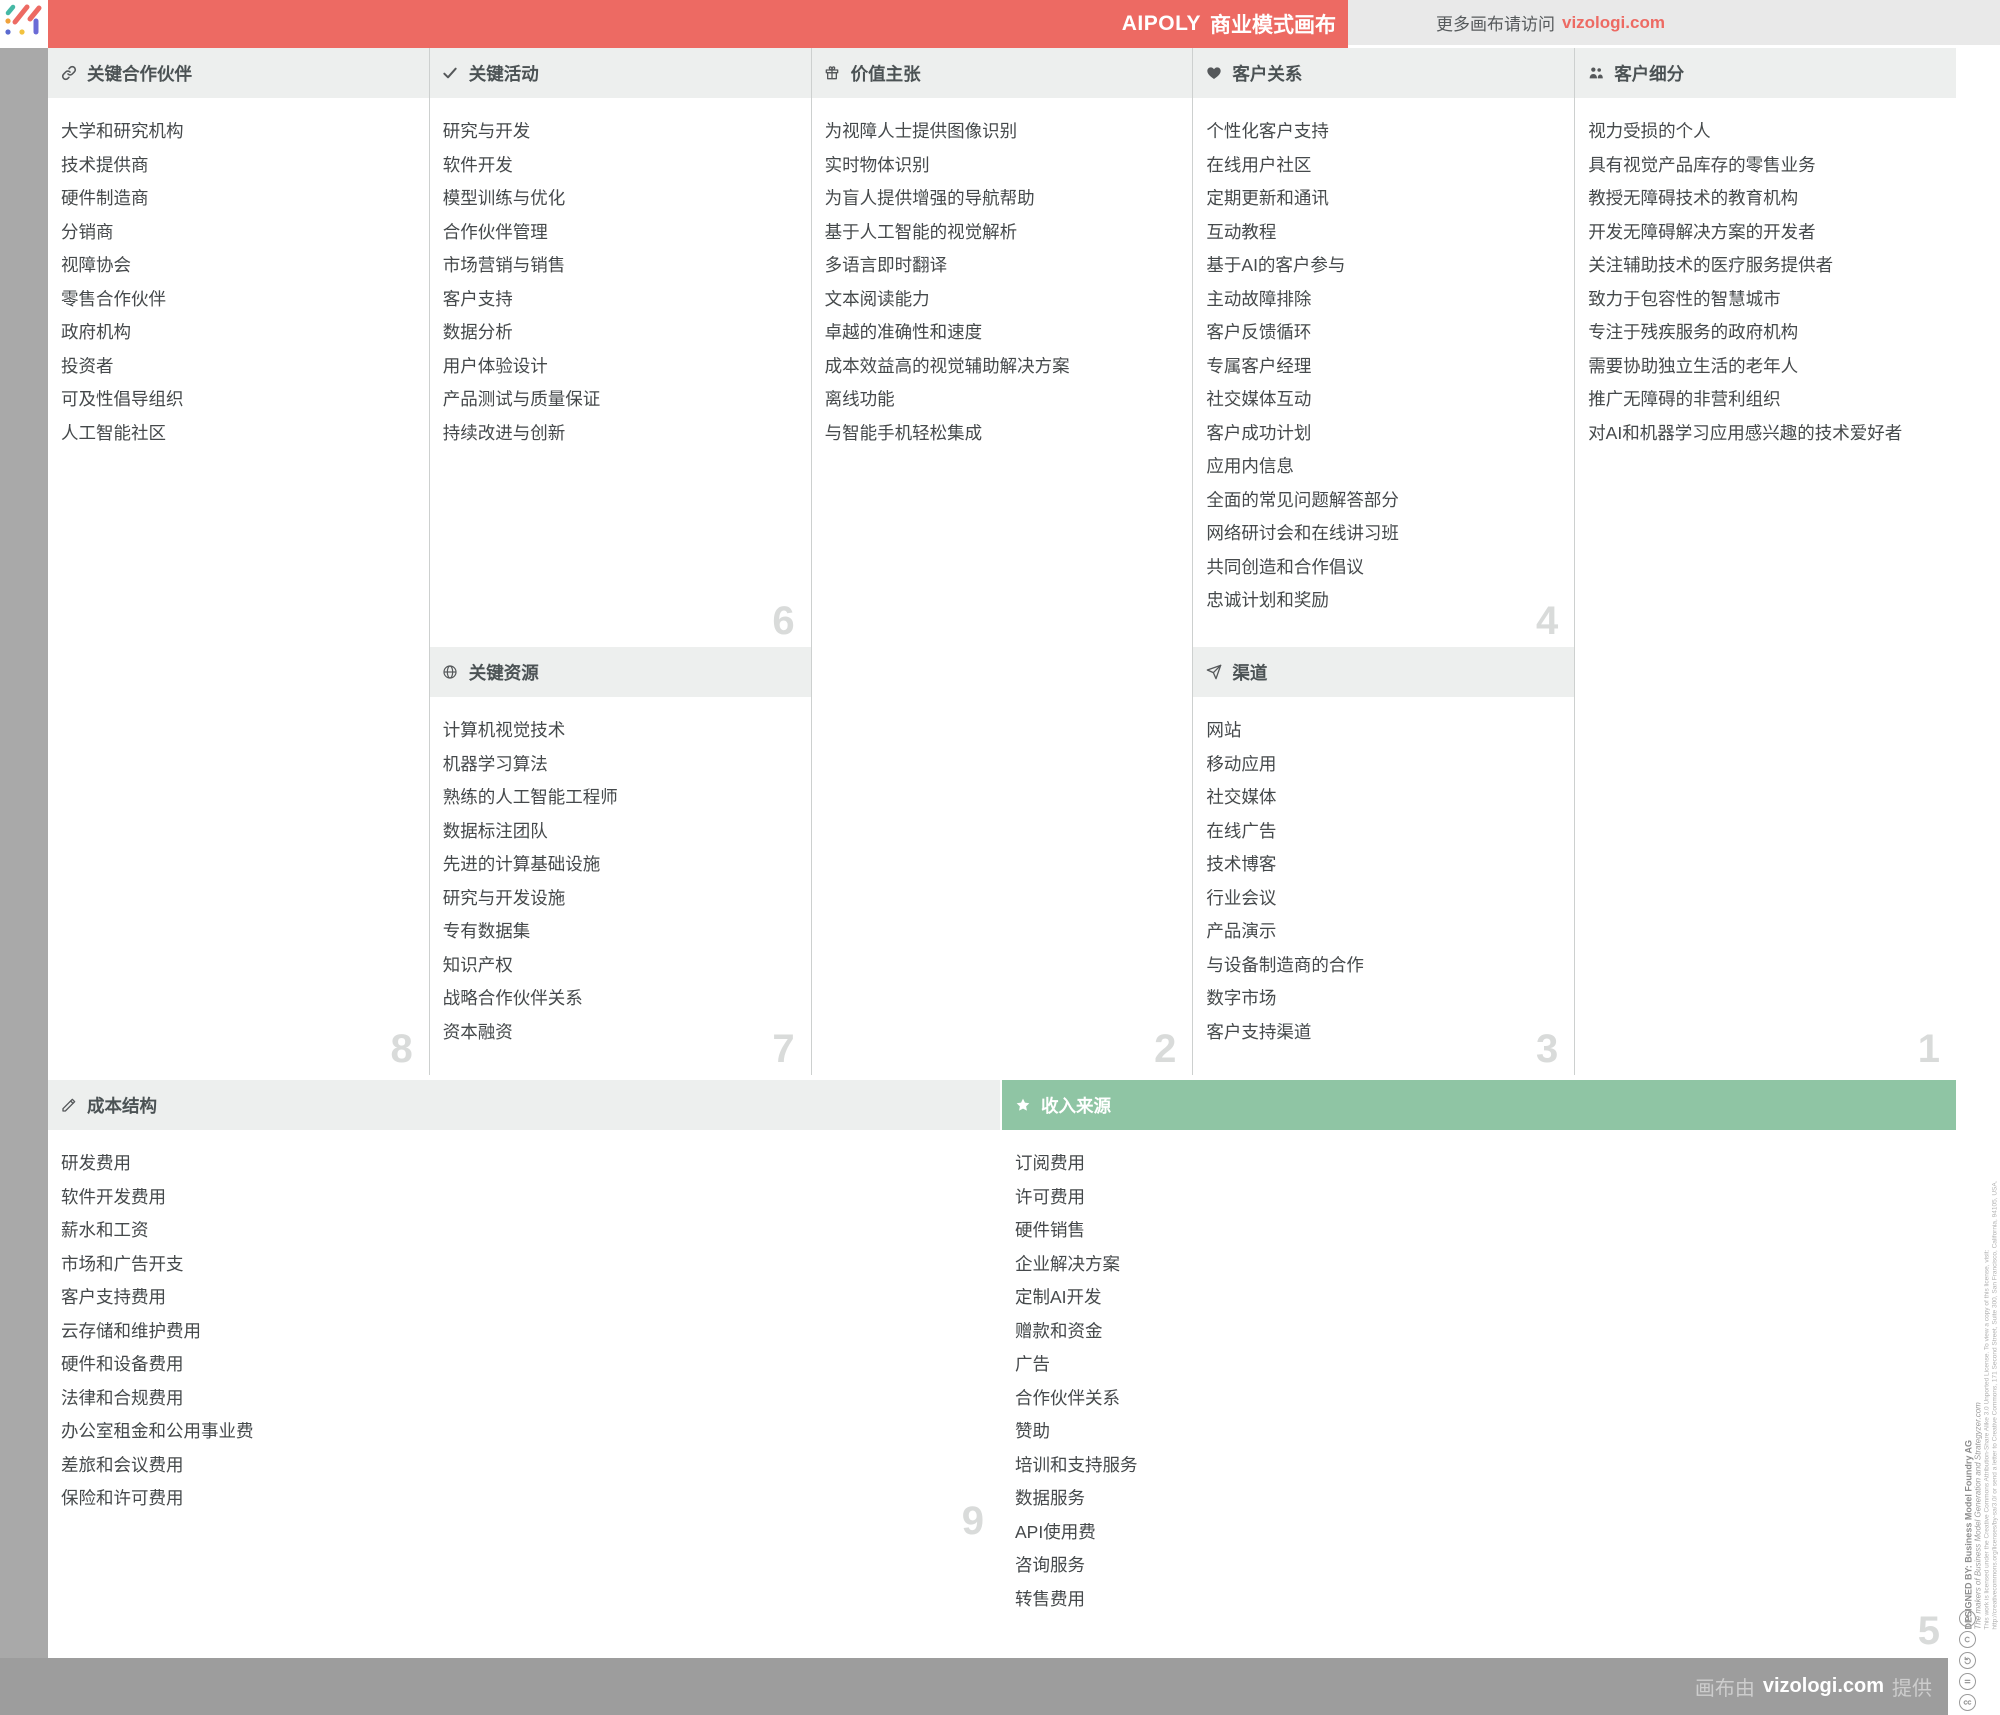 This screenshot has width=2000, height=1715. What do you see at coordinates (1241, 998) in the screenshot?
I see `list-item: 数字市场` at bounding box center [1241, 998].